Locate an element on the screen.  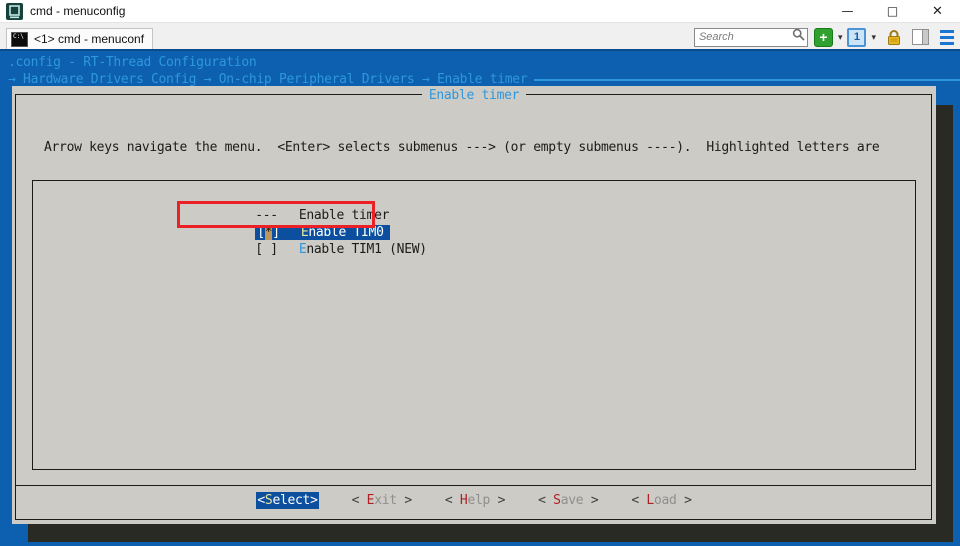
tab-cmd-menuconfig: C:\ <1> cmd - menuconf is located at coordinates (80, 38).